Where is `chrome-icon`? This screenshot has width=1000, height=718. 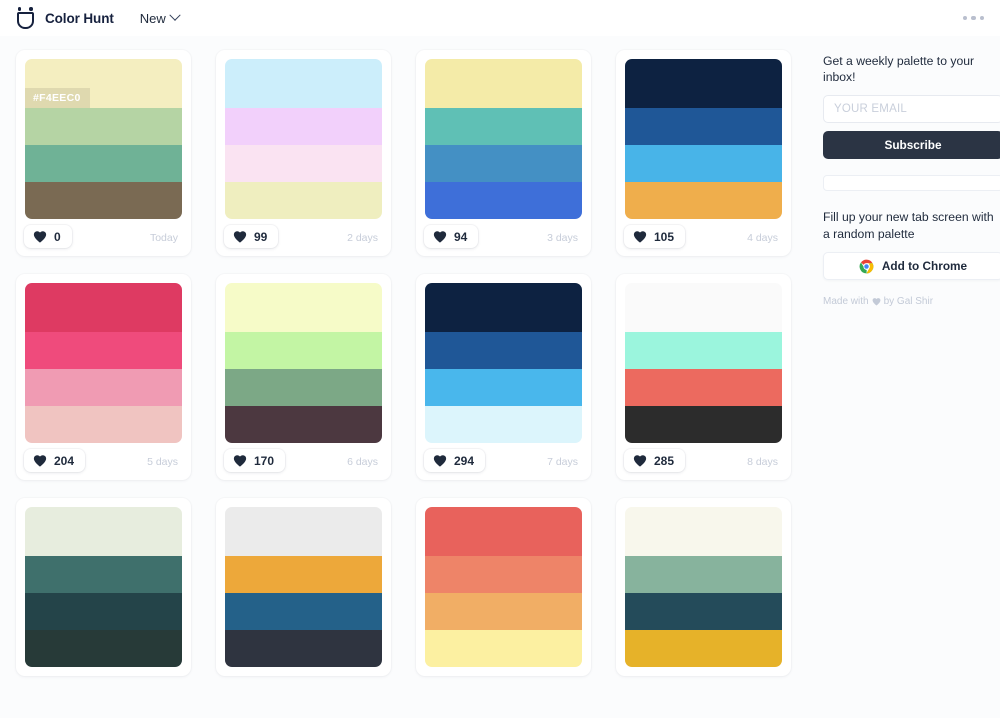 chrome-icon is located at coordinates (866, 266).